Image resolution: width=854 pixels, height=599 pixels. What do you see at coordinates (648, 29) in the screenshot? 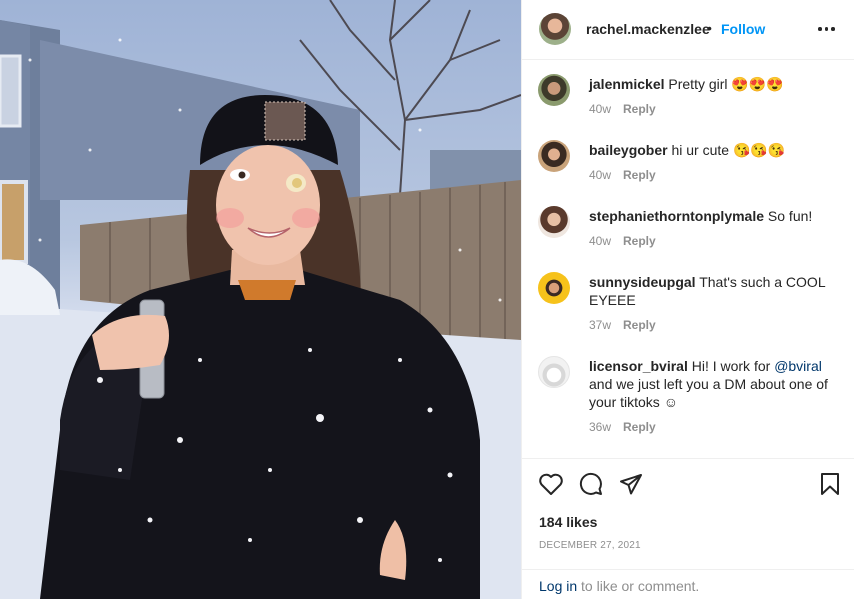
I see `author-username: rachel.mackenzlee` at bounding box center [648, 29].